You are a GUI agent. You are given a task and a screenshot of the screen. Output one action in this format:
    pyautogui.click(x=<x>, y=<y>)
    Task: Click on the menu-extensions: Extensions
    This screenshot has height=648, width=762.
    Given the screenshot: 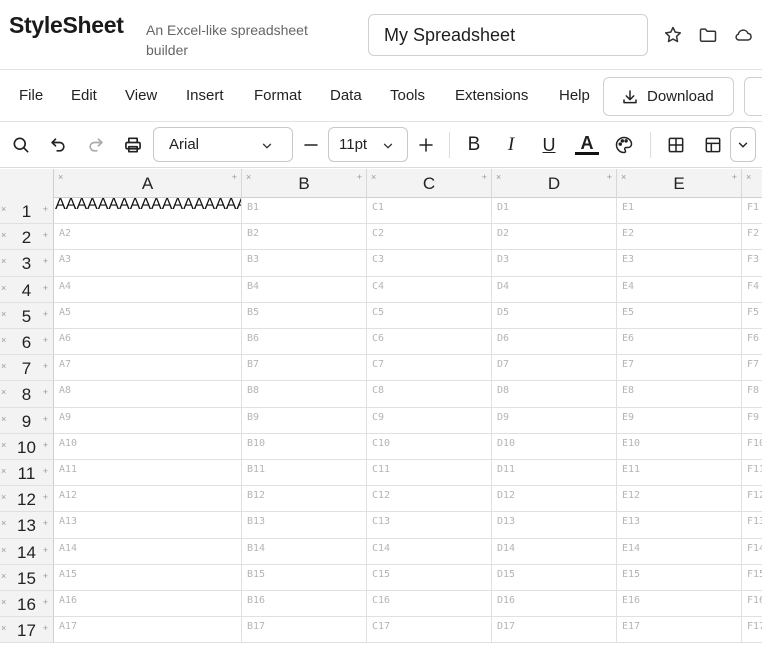 What is the action you would take?
    pyautogui.click(x=491, y=95)
    